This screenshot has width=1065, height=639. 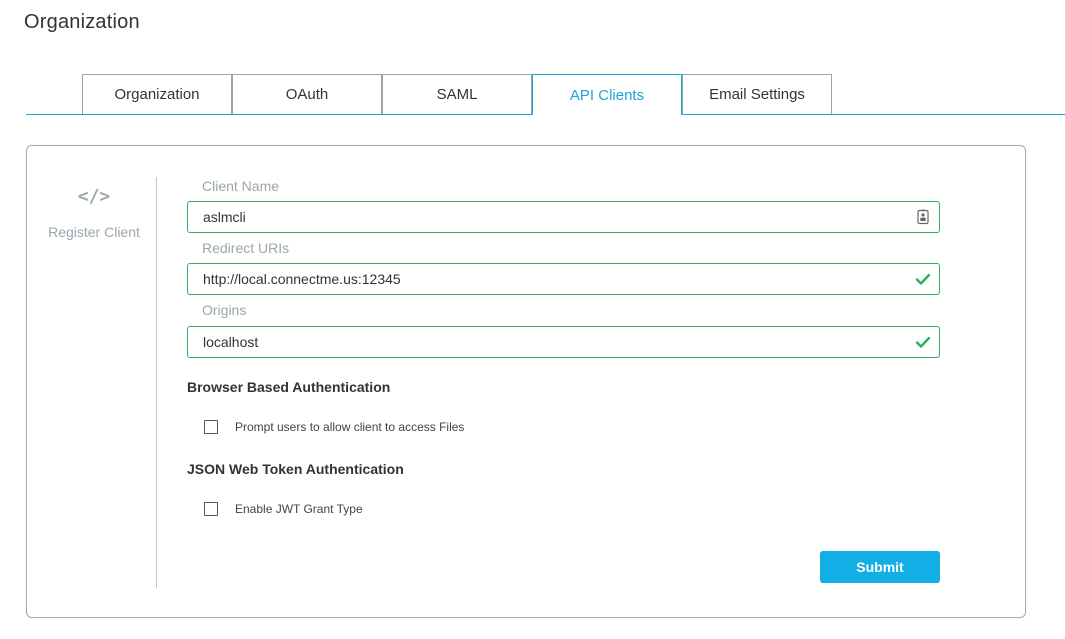 I want to click on redirect-uris-field, so click(x=563, y=279).